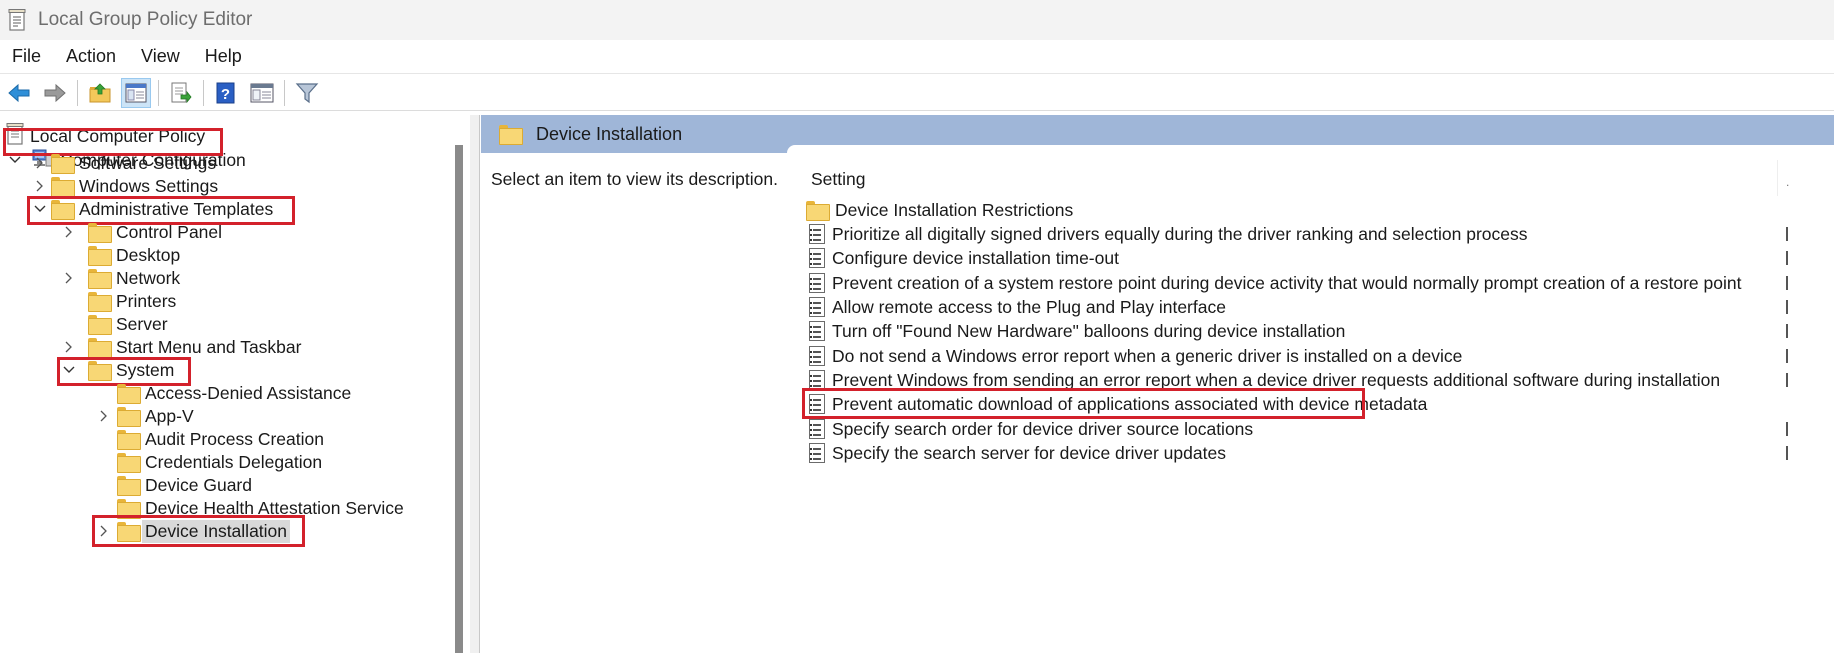 The image size is (1834, 653). I want to click on details-header-title: Device Installation, so click(609, 134).